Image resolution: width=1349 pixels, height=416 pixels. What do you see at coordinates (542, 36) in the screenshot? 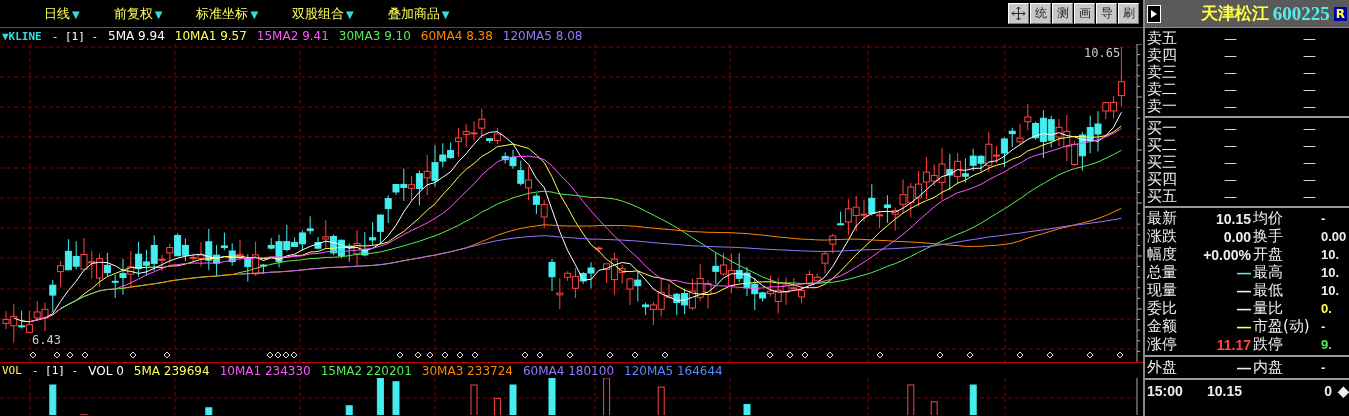
I see `average-label: 120MA5 8.08` at bounding box center [542, 36].